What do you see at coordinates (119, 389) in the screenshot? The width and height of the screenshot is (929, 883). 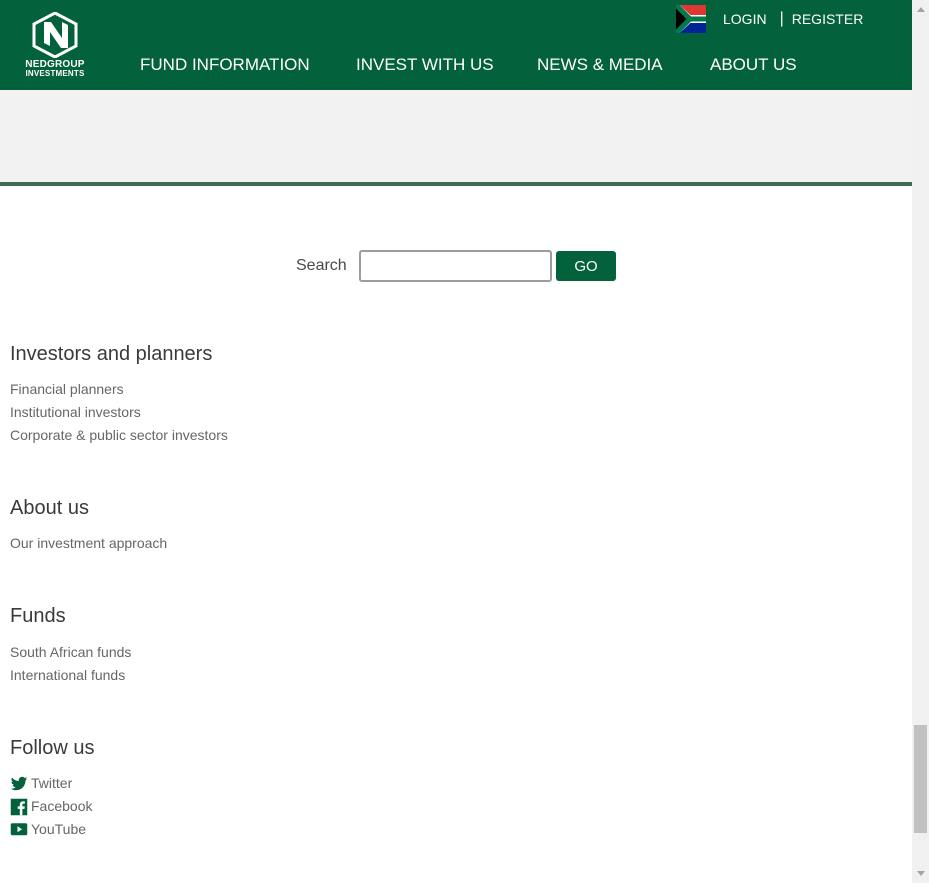 I see `link-financial-planners: Financial planners` at bounding box center [119, 389].